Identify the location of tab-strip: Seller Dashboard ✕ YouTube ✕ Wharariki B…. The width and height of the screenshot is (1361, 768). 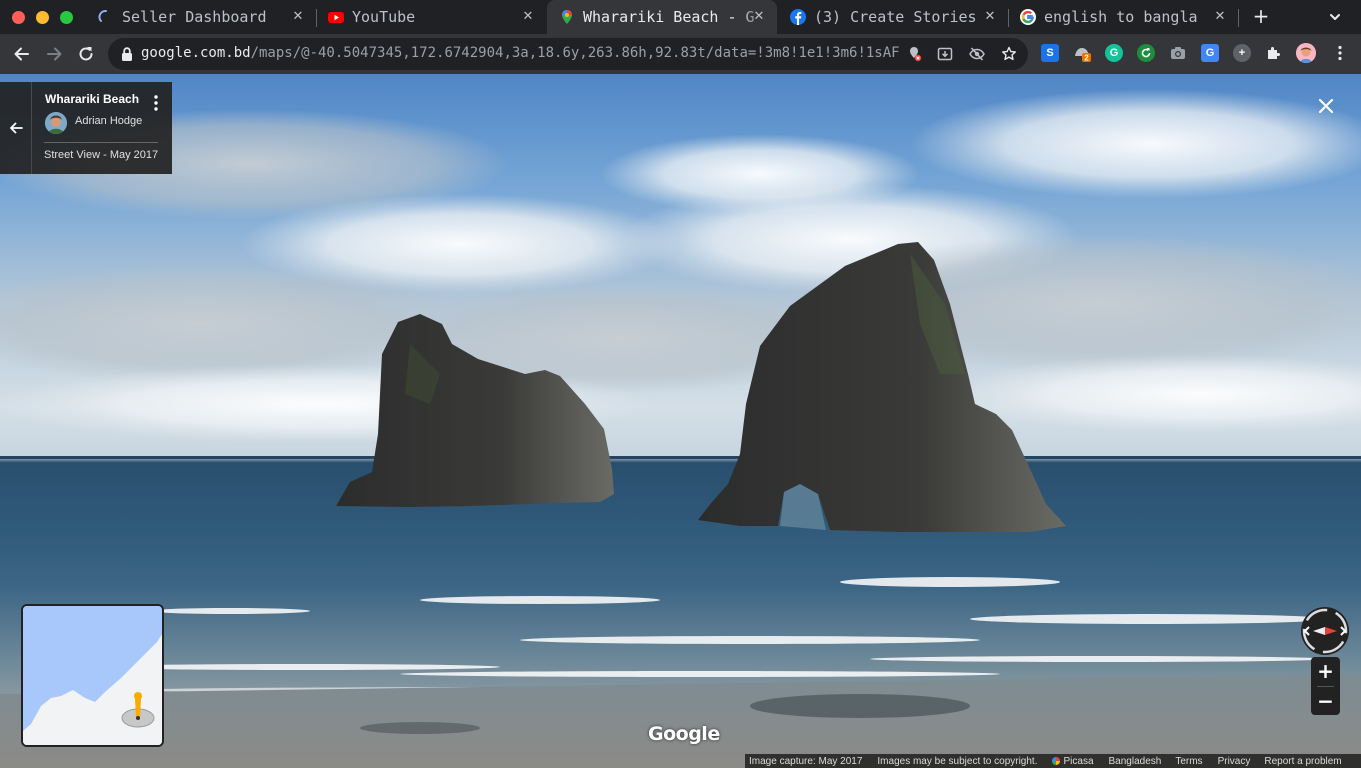
(680, 17).